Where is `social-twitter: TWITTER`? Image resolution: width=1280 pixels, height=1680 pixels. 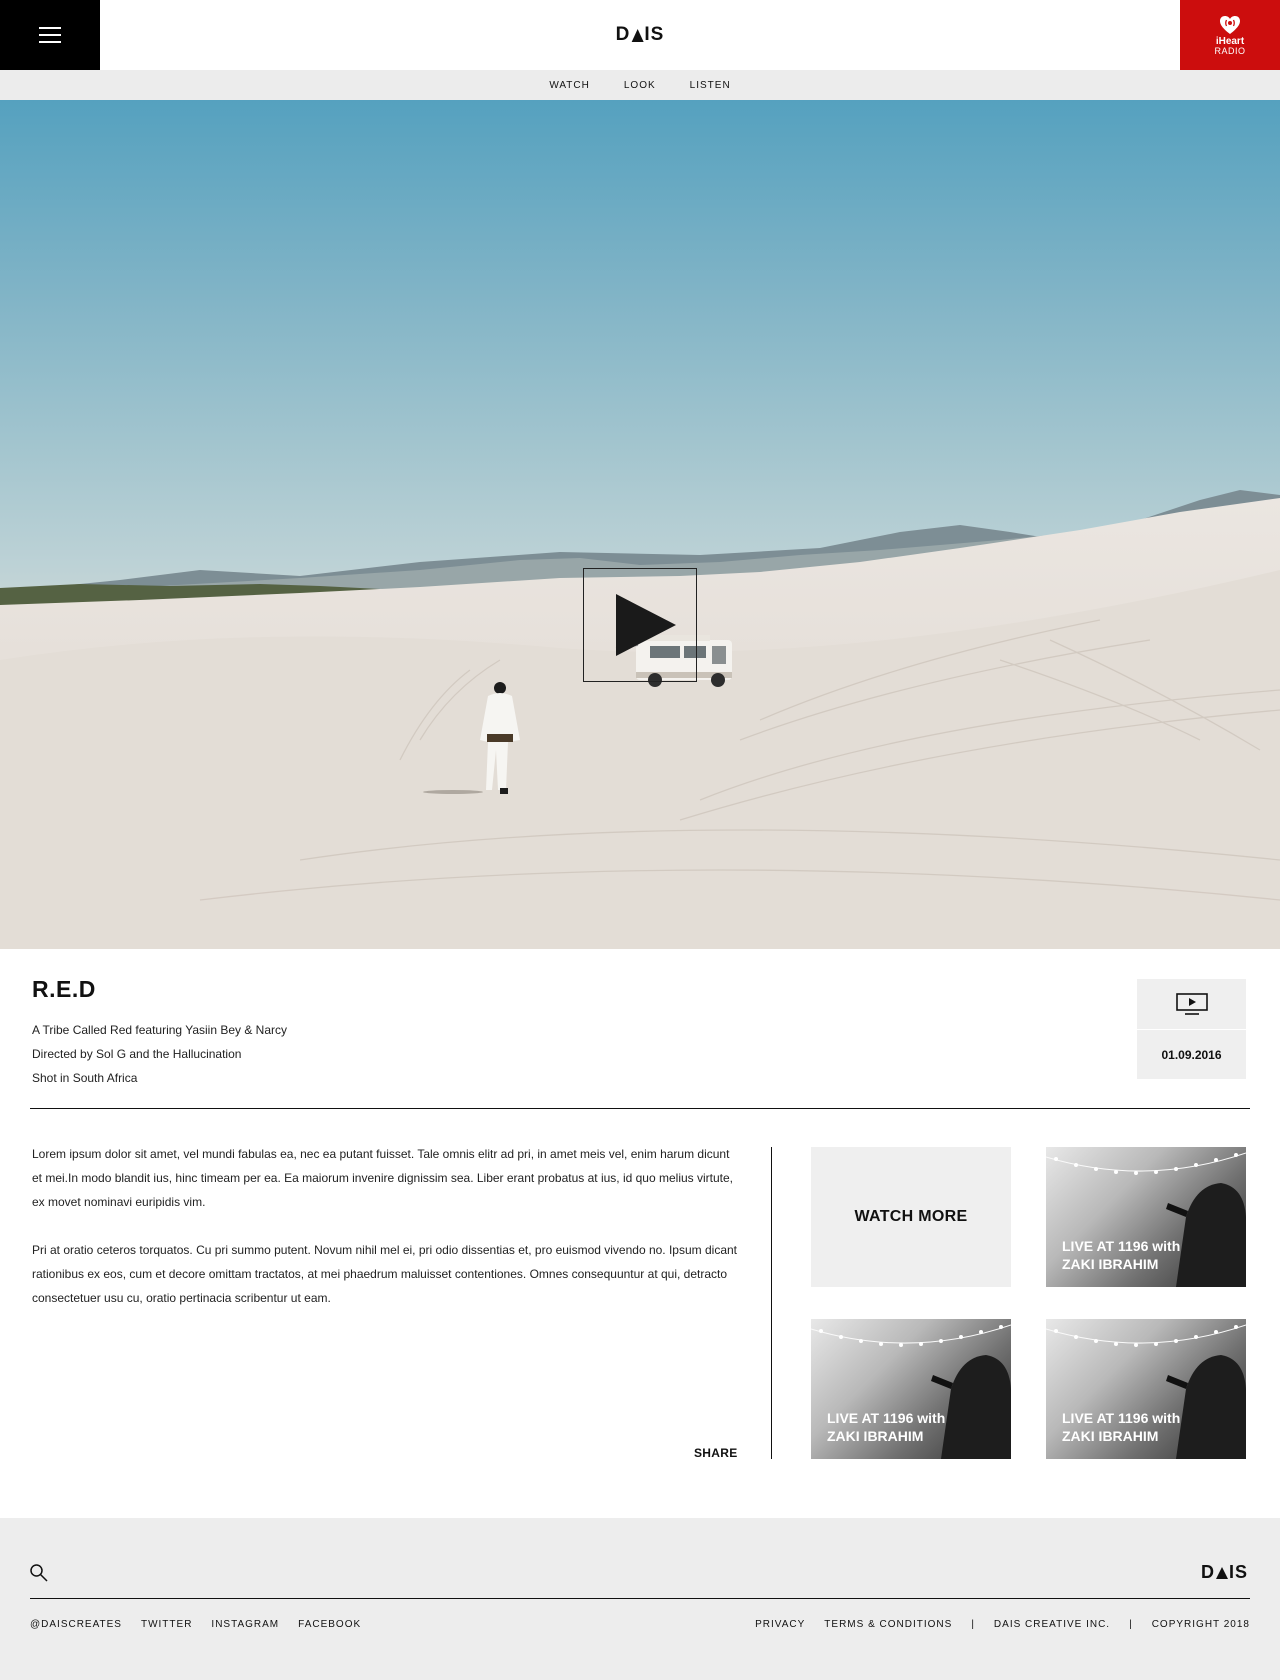 social-twitter: TWITTER is located at coordinates (166, 1624).